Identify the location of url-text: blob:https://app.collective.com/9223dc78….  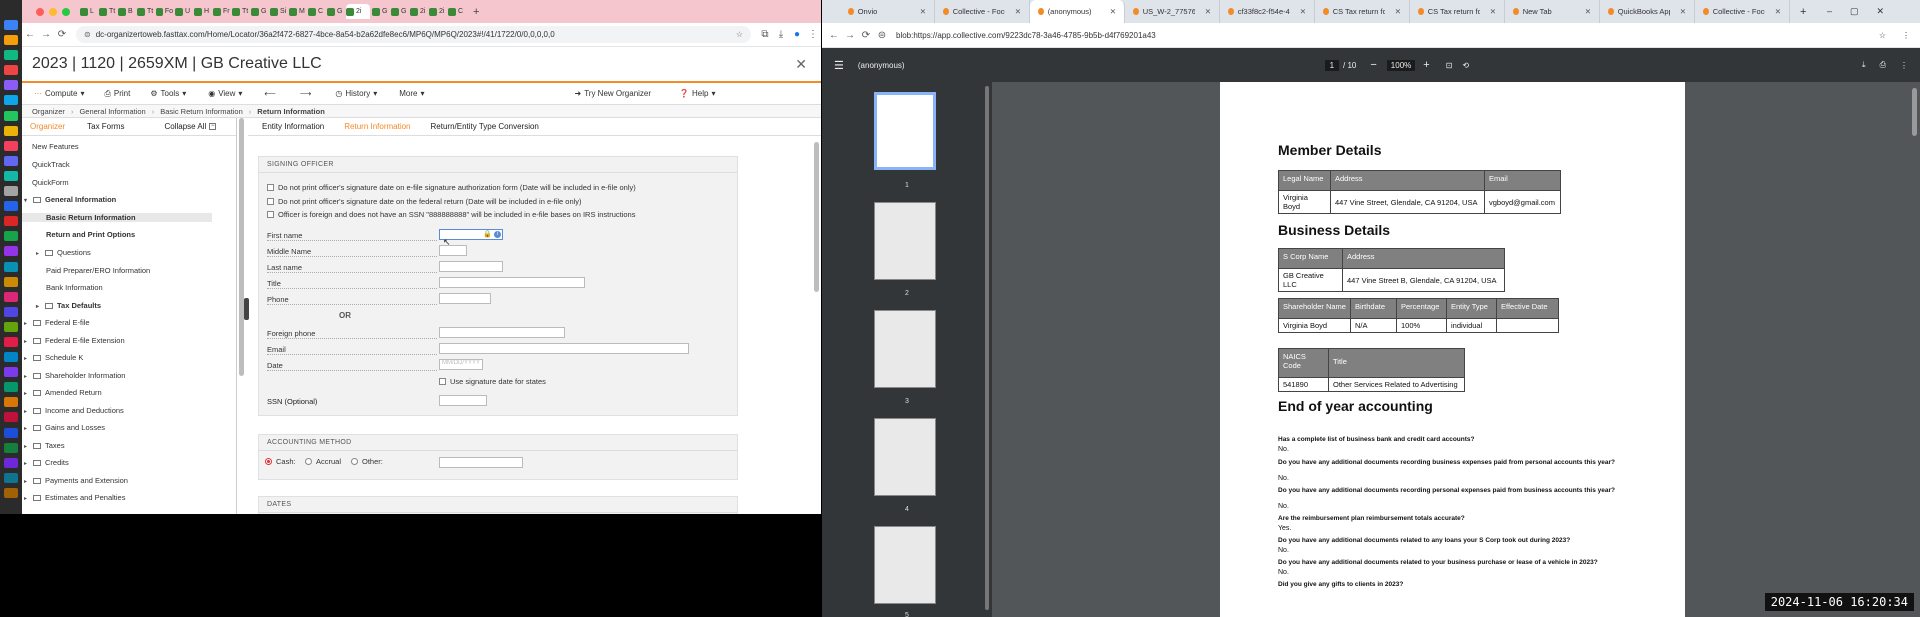
(1026, 35).